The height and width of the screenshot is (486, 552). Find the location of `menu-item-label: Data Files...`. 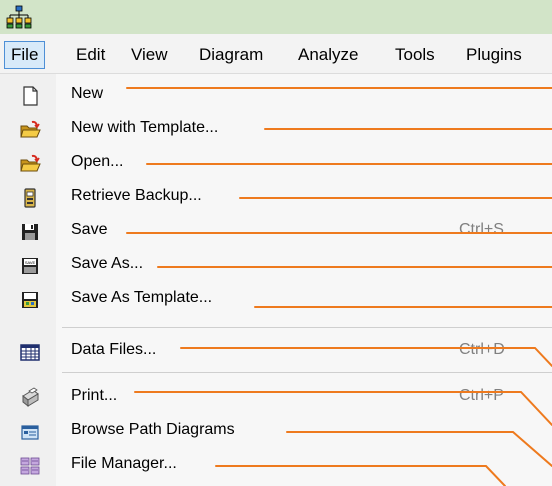

menu-item-label: Data Files... is located at coordinates (114, 349).